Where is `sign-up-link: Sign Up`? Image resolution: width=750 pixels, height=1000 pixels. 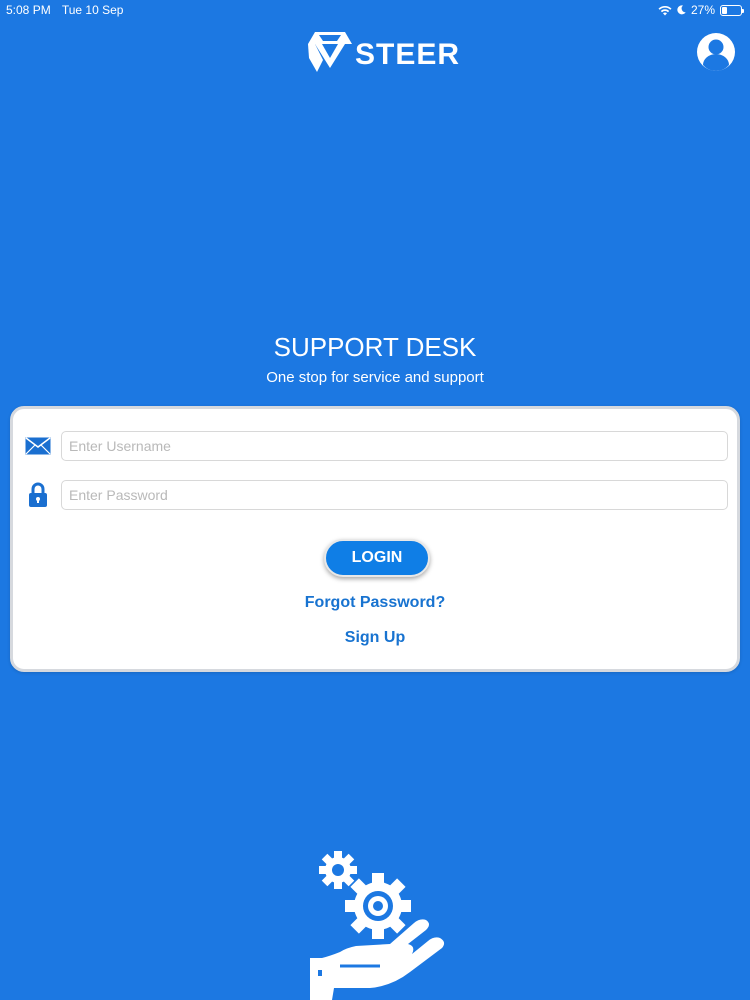 sign-up-link: Sign Up is located at coordinates (375, 638).